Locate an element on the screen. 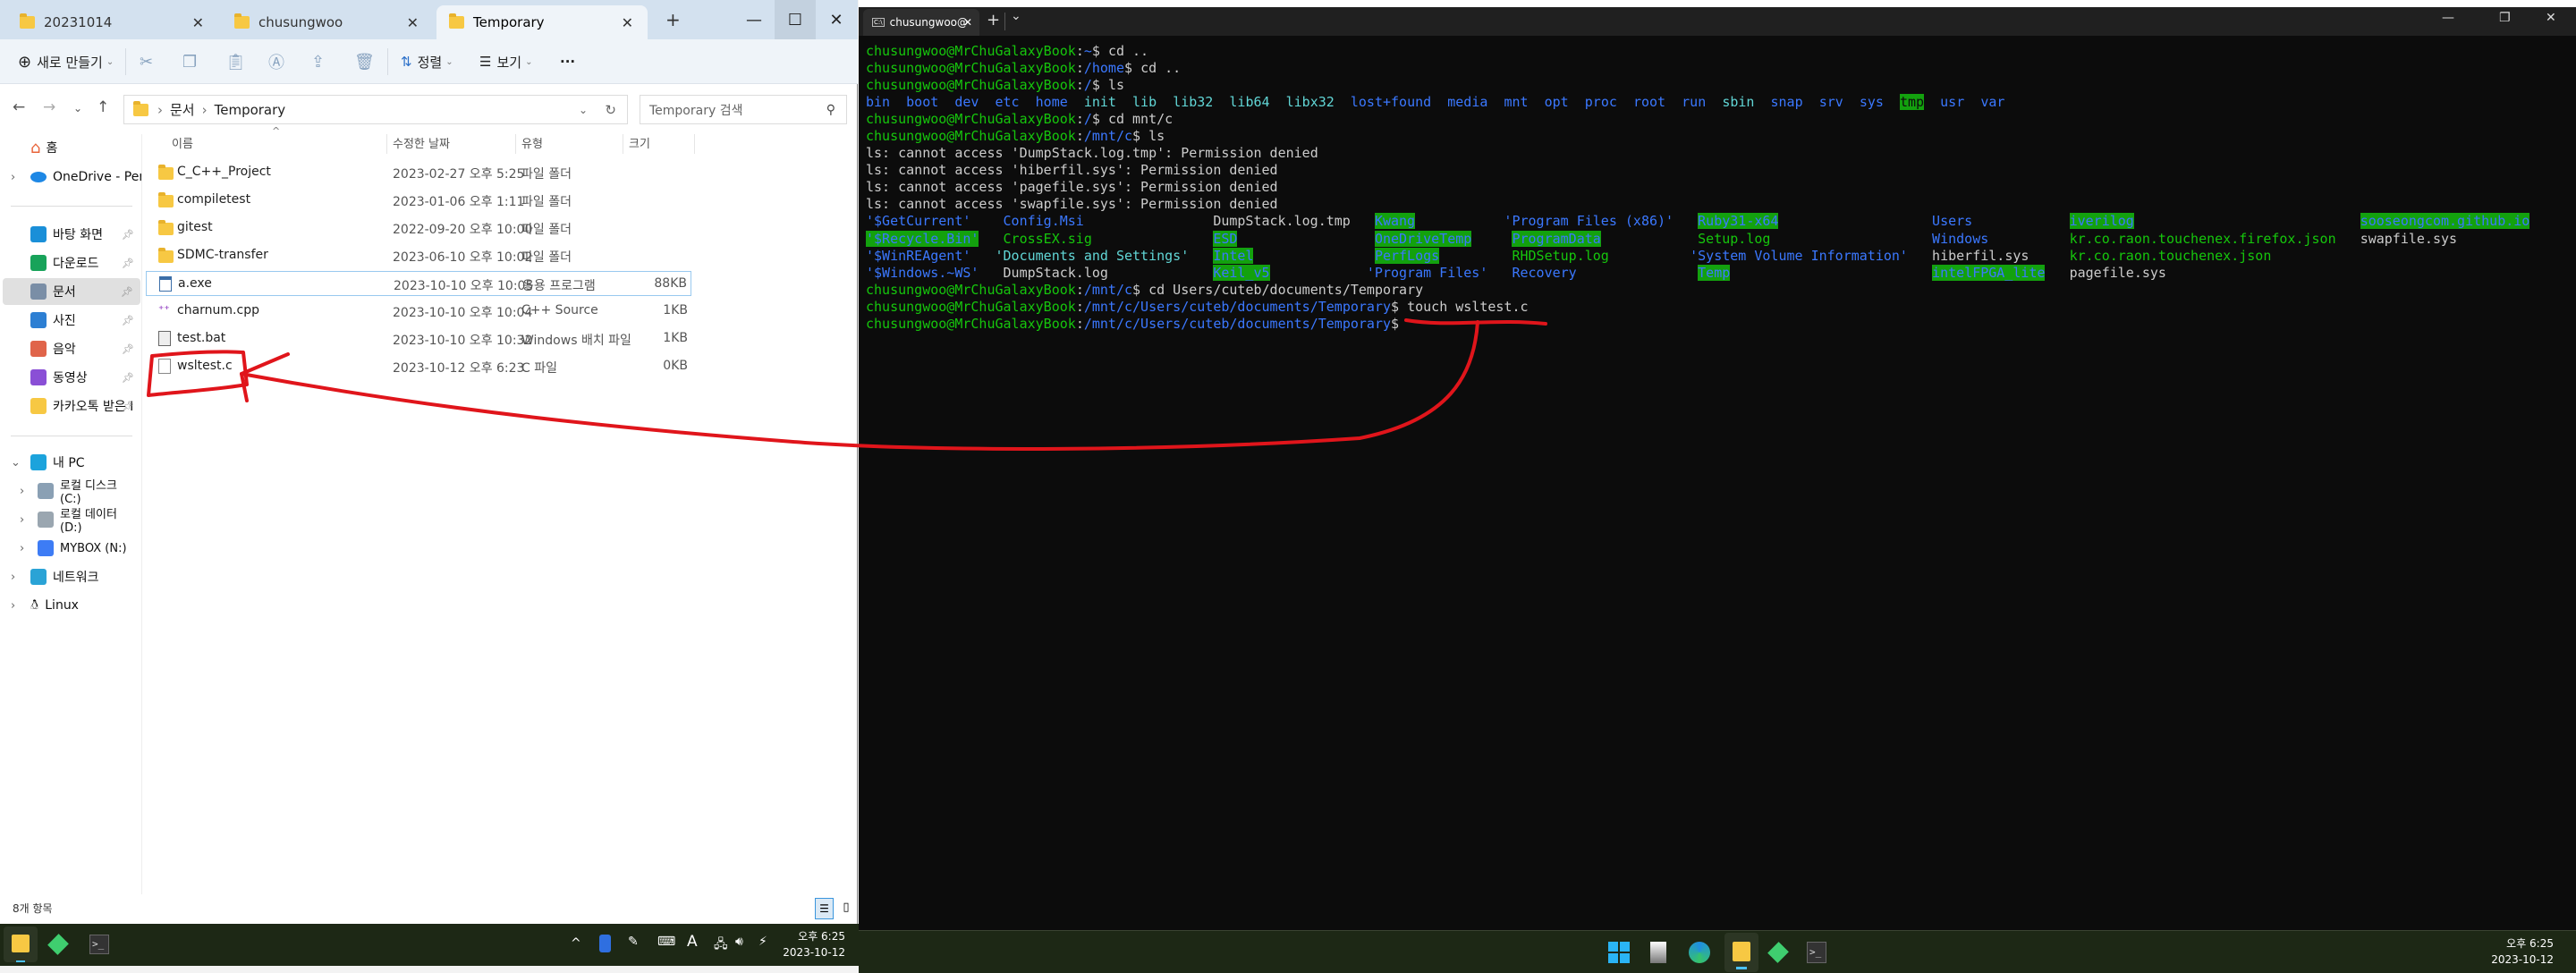 This screenshot has width=2576, height=973. details-view-button: ☰ is located at coordinates (824, 908).